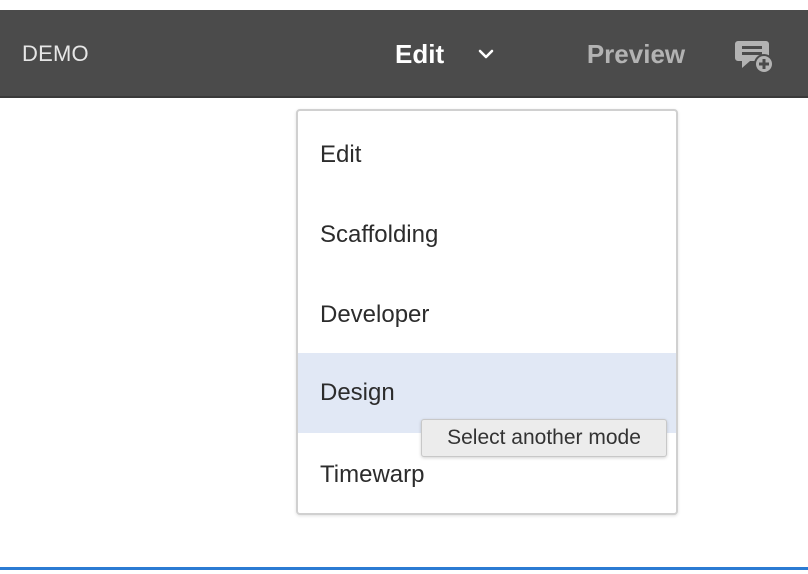  What do you see at coordinates (487, 235) in the screenshot?
I see `mode-menu-item-scaffolding: Scaffolding` at bounding box center [487, 235].